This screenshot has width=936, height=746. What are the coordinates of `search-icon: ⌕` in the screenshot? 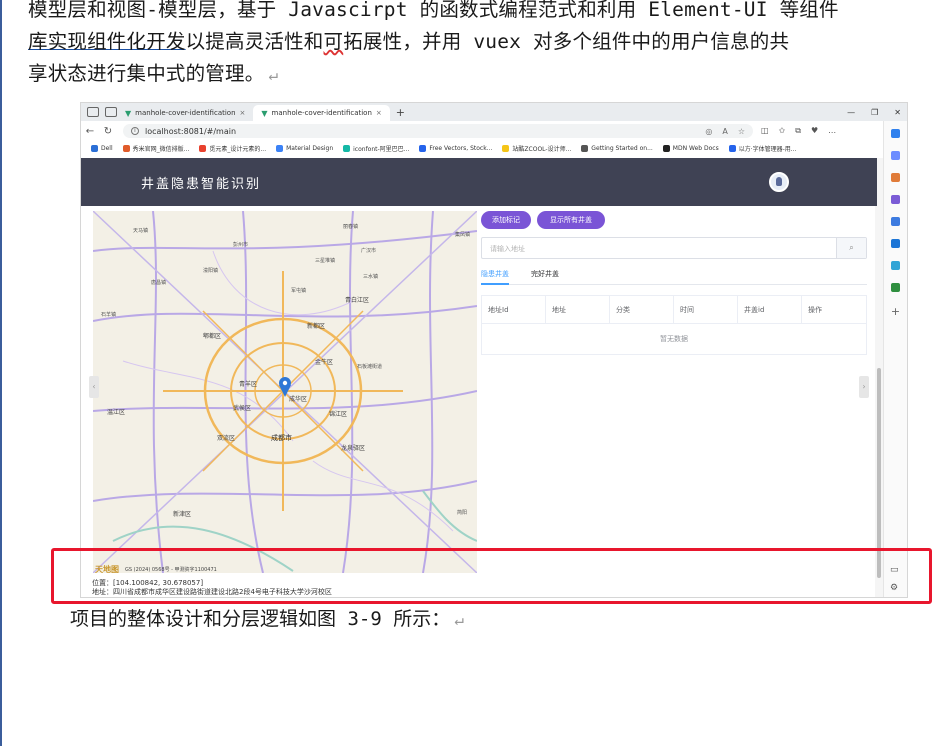 It's located at (851, 248).